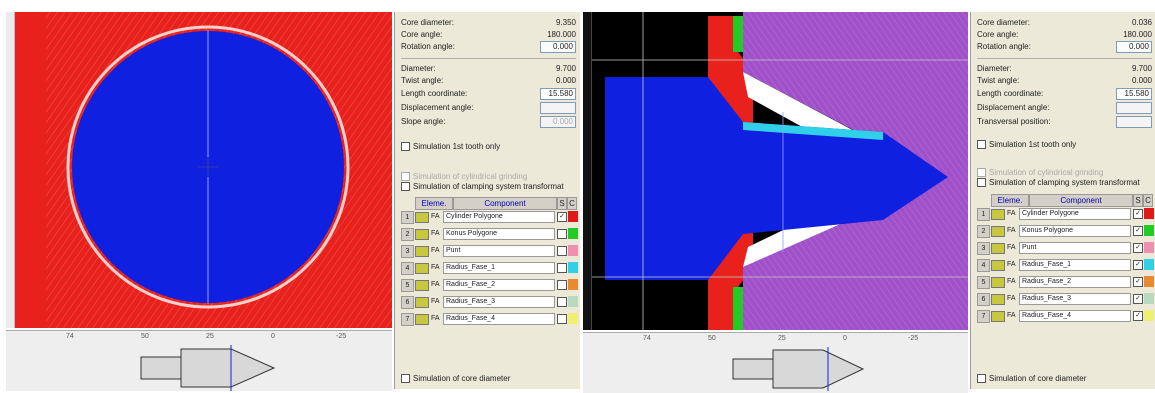  I want to click on tool-silhouette, so click(208, 368).